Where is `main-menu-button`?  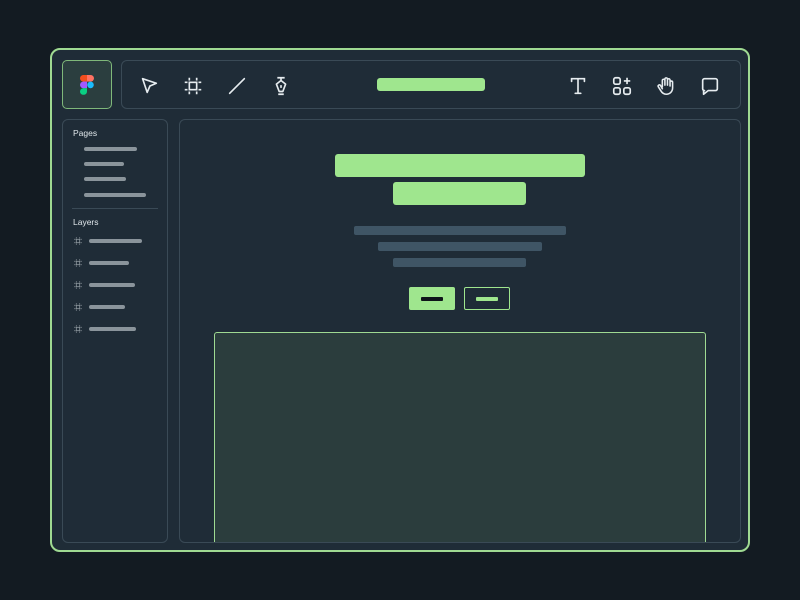
main-menu-button is located at coordinates (87, 84).